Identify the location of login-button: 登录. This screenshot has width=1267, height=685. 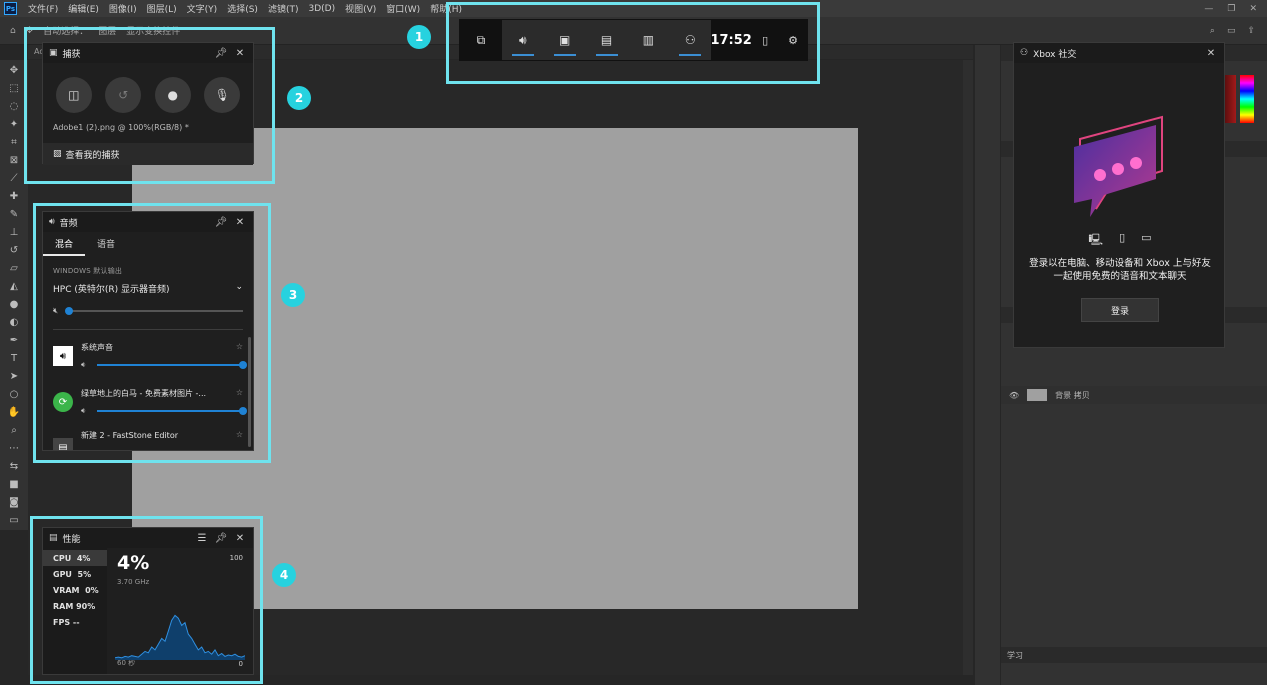
(1120, 310).